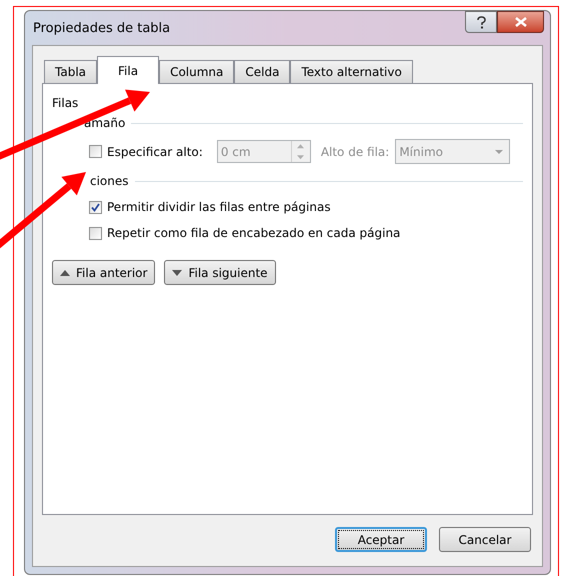 The width and height of the screenshot is (564, 576). I want to click on triangle-down-icon, so click(177, 273).